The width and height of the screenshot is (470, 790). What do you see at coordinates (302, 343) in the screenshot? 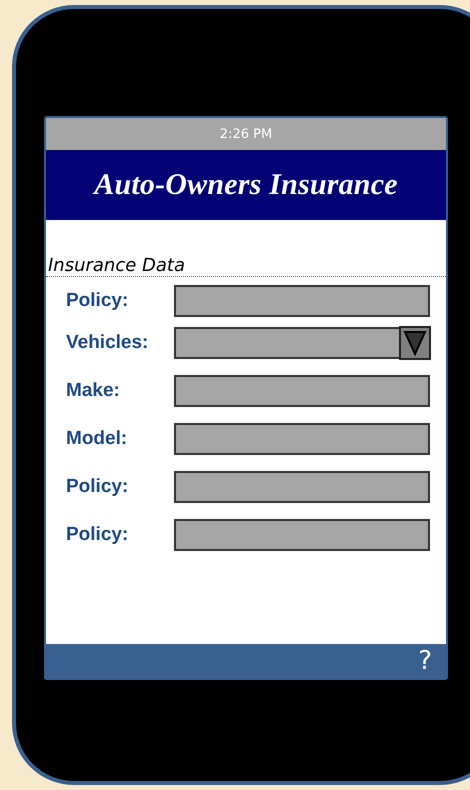
I see `dropdown-field` at bounding box center [302, 343].